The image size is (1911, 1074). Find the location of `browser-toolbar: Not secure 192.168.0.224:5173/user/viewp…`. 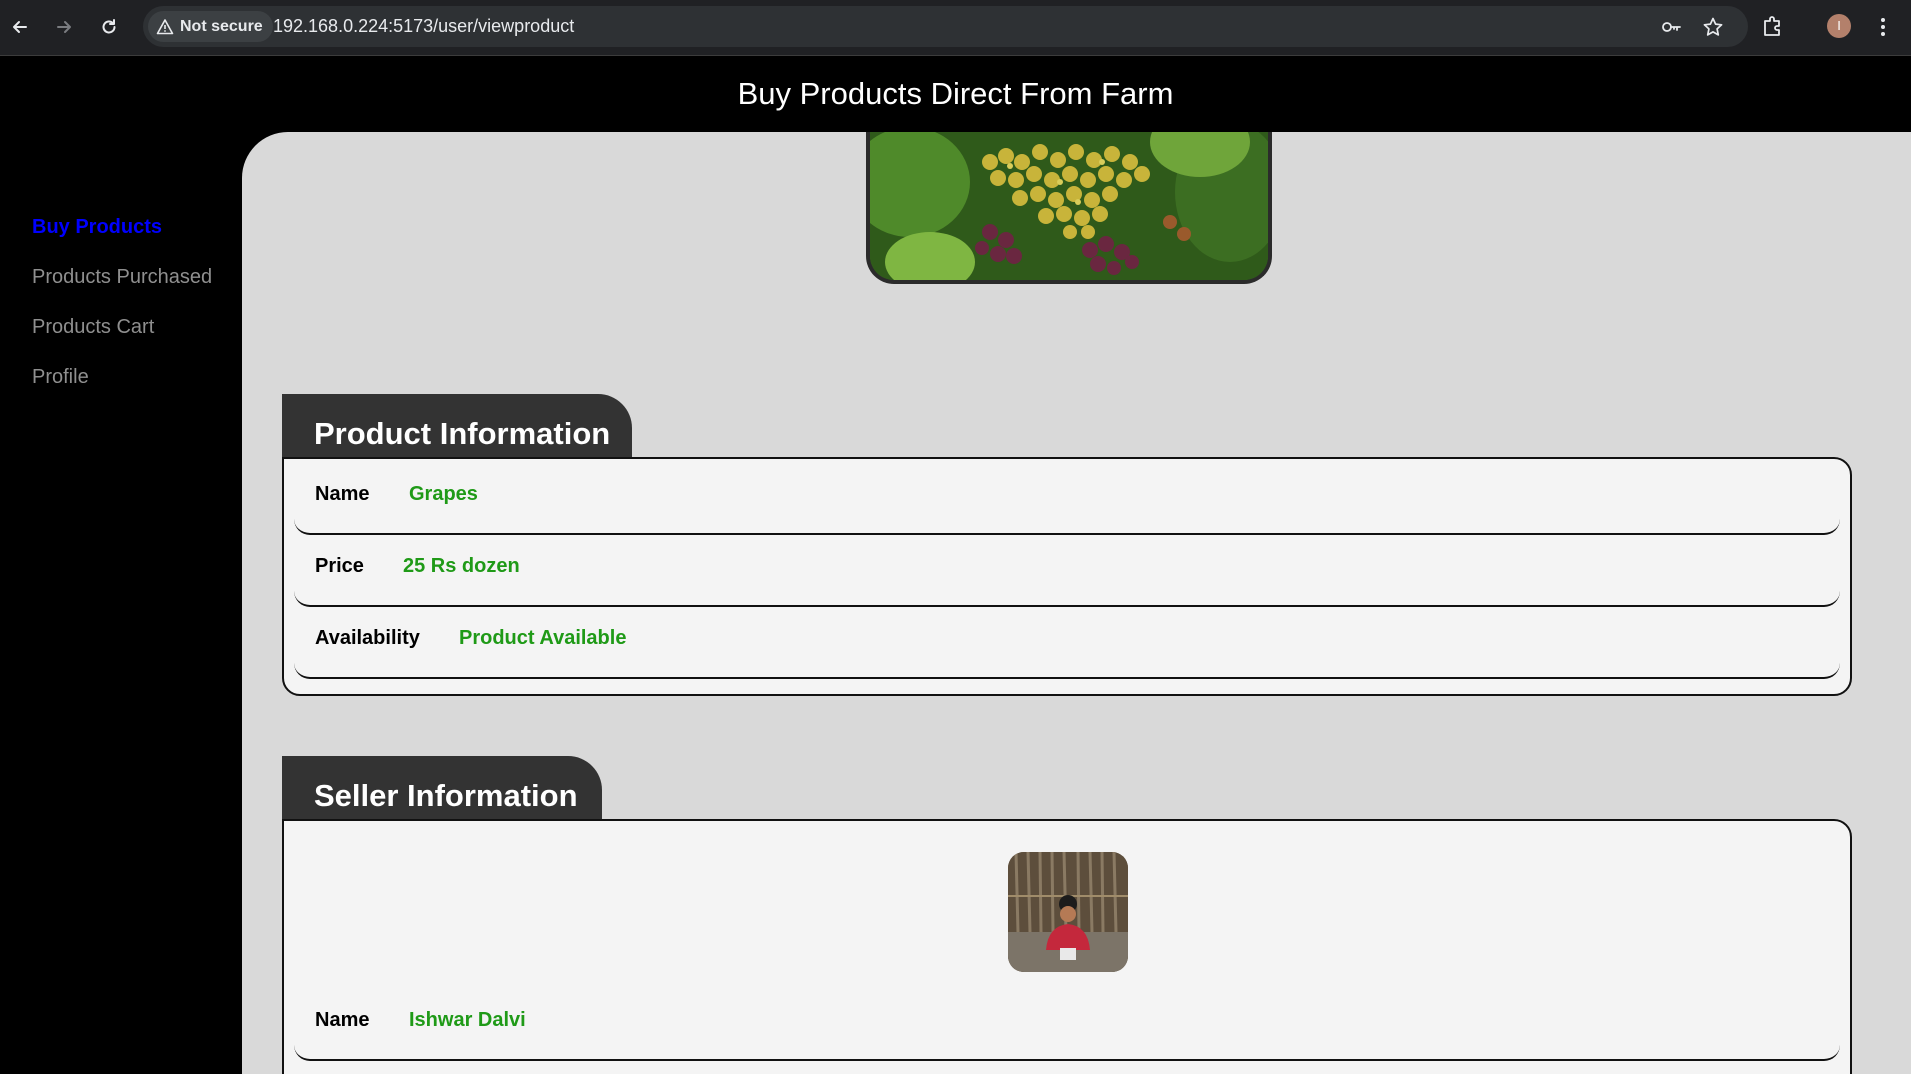

browser-toolbar: Not secure 192.168.0.224:5173/user/viewp… is located at coordinates (955, 28).